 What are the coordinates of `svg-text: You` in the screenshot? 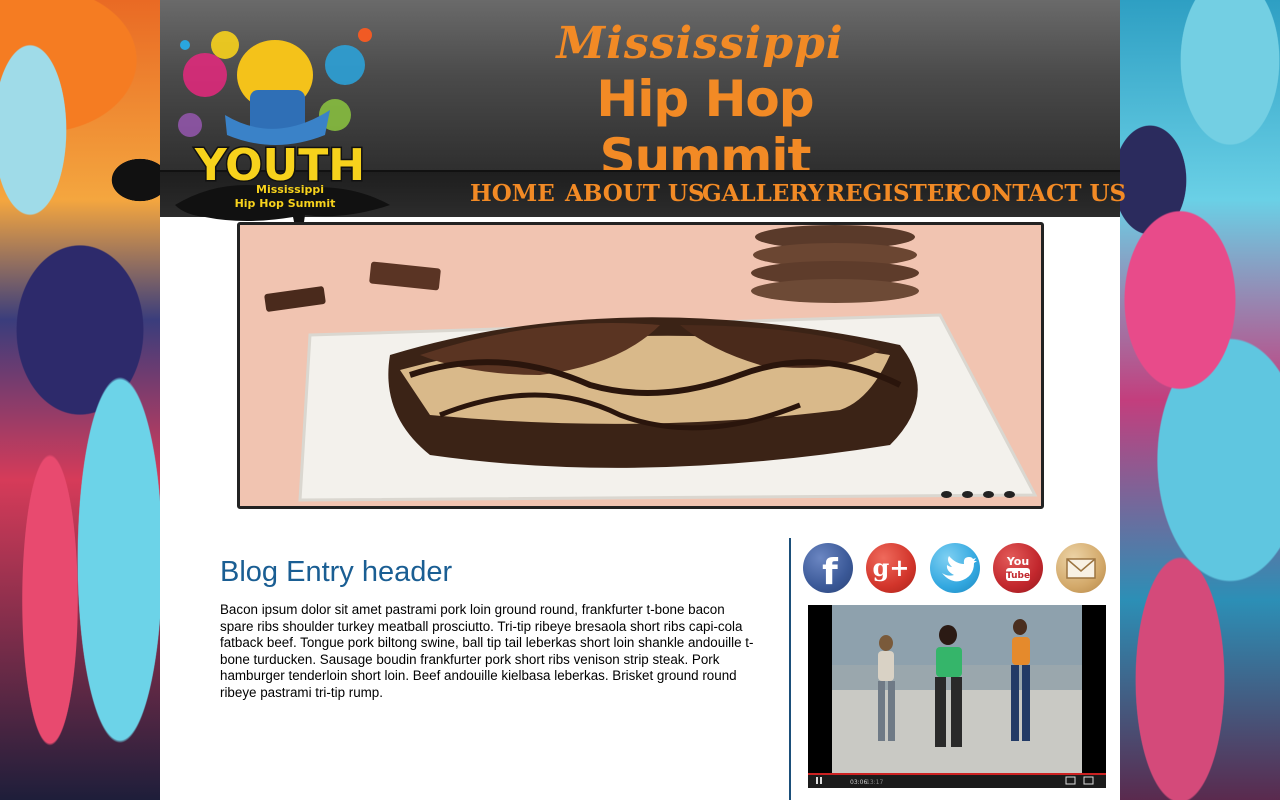 It's located at (1017, 561).